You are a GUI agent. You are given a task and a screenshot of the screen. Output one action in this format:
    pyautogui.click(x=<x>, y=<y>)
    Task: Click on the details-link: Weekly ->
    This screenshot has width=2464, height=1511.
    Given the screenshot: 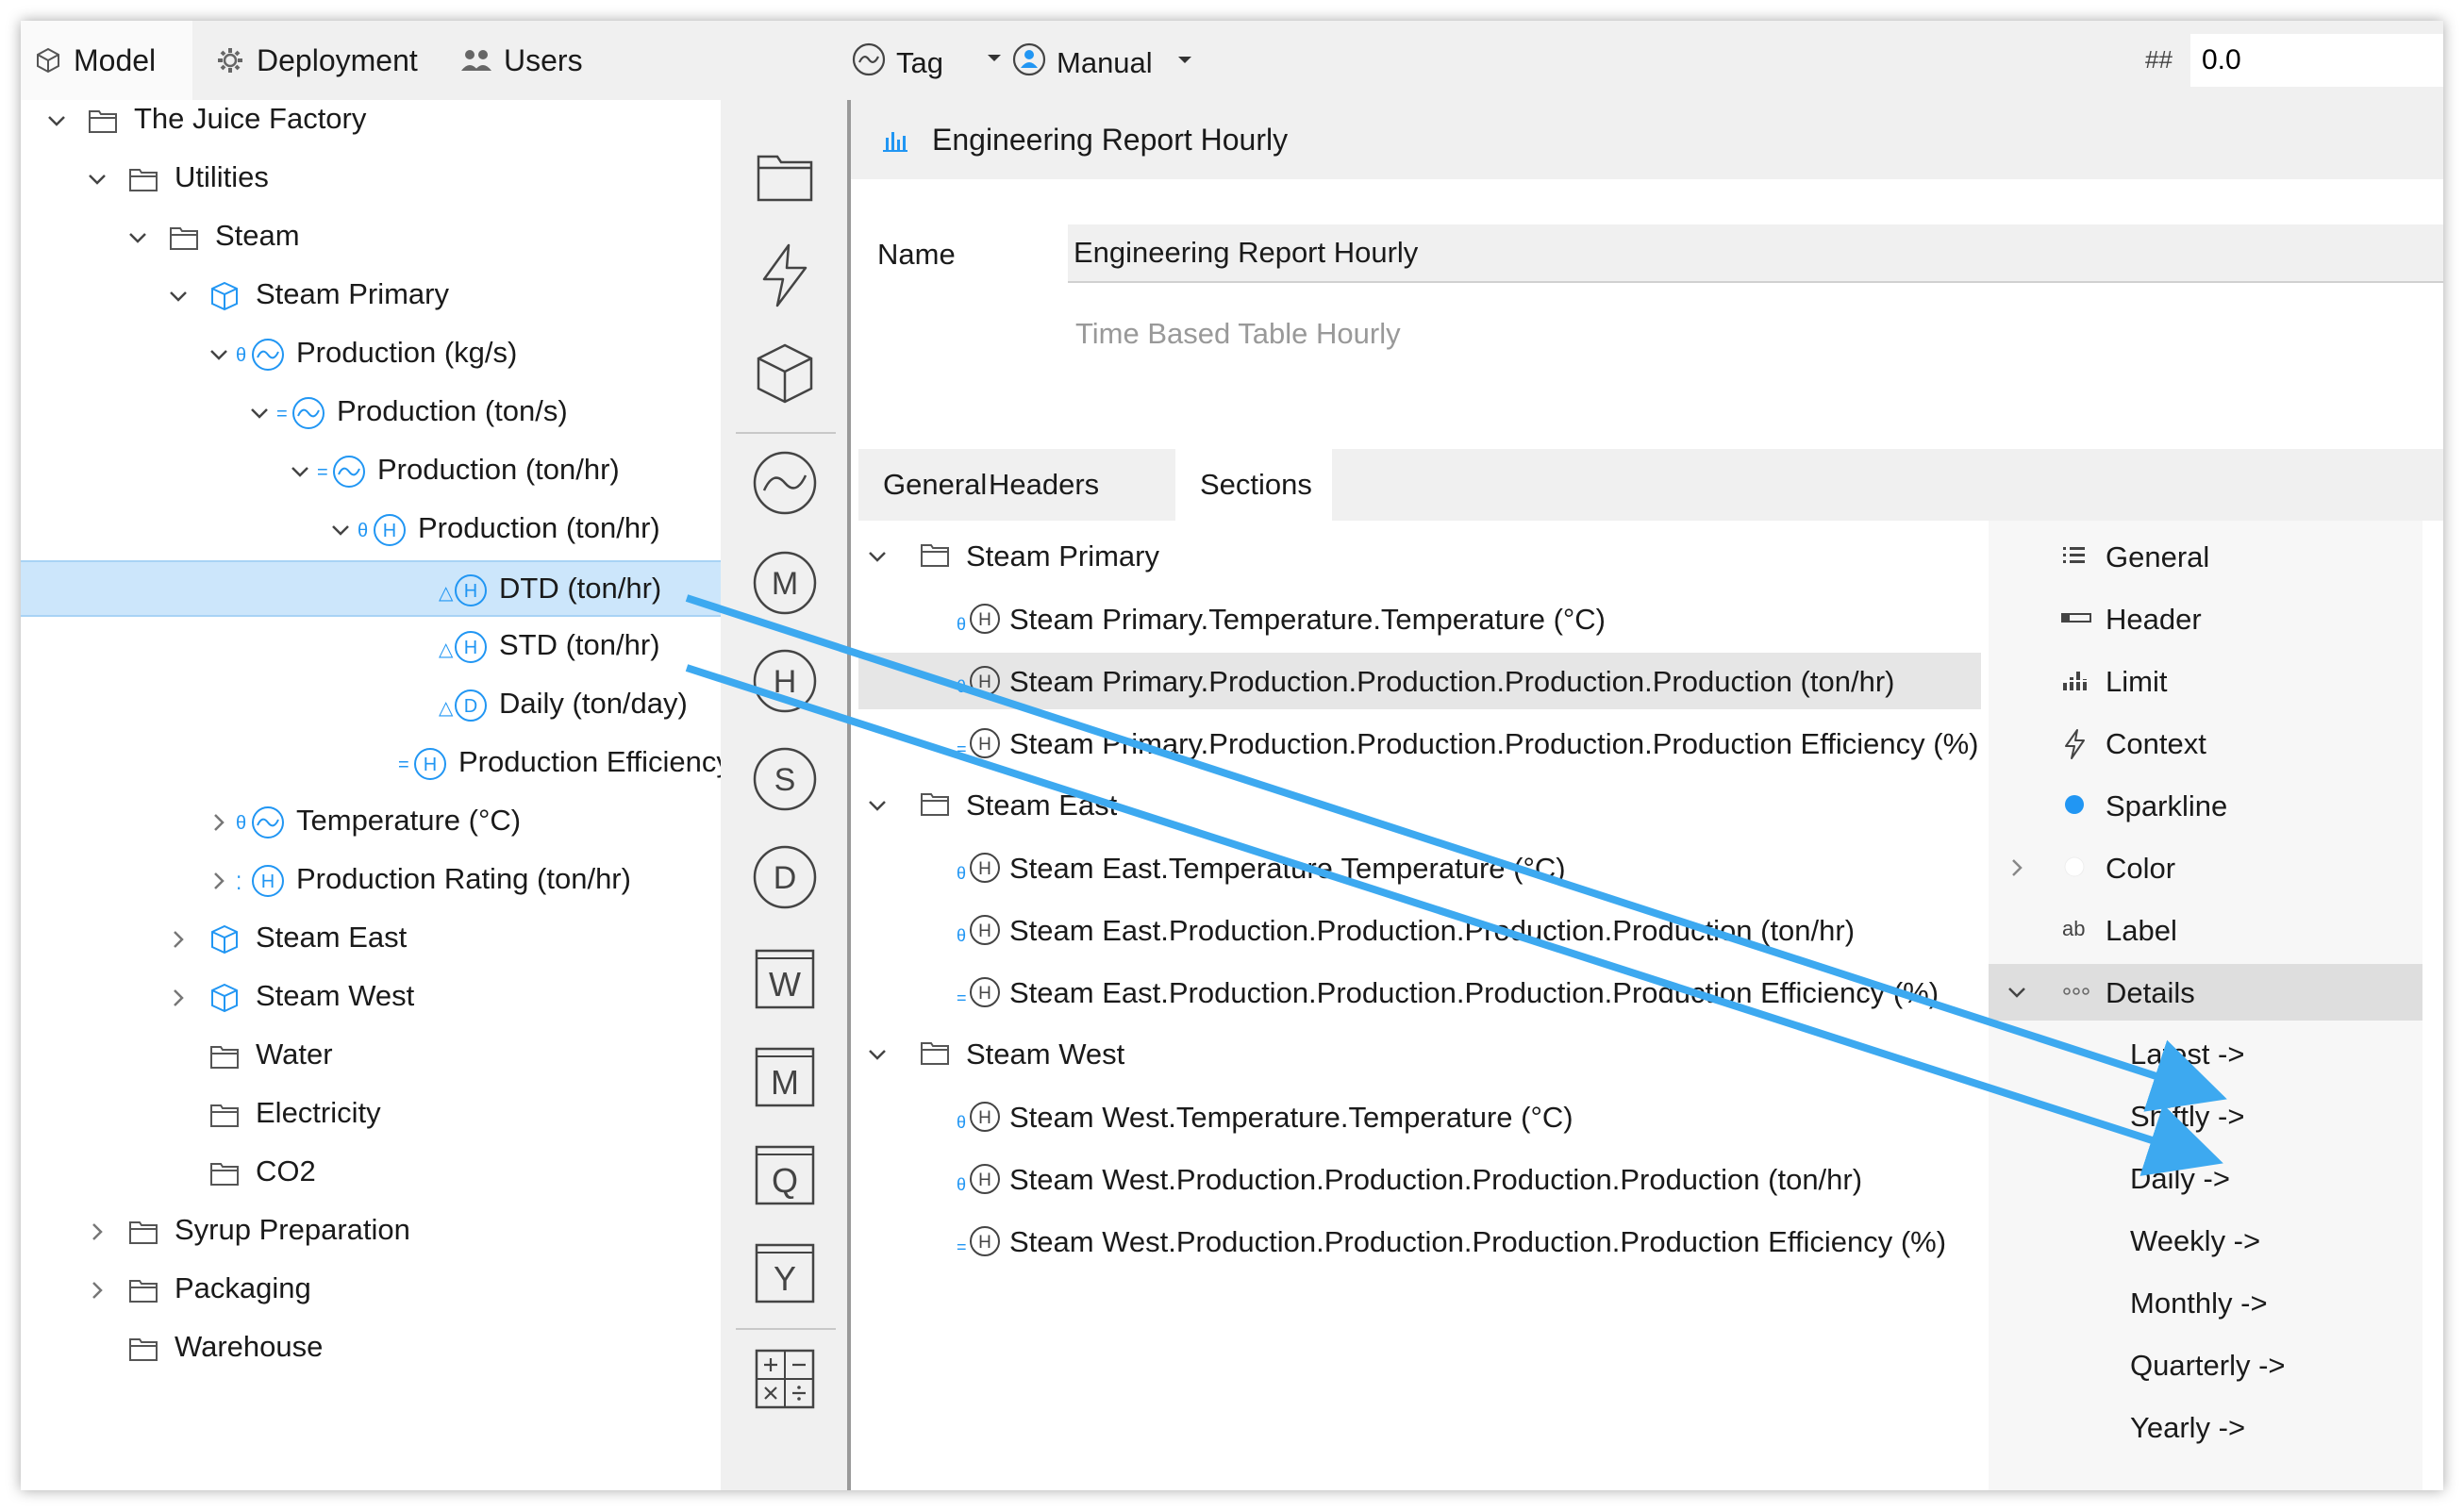 What is the action you would take?
    pyautogui.click(x=2195, y=1241)
    